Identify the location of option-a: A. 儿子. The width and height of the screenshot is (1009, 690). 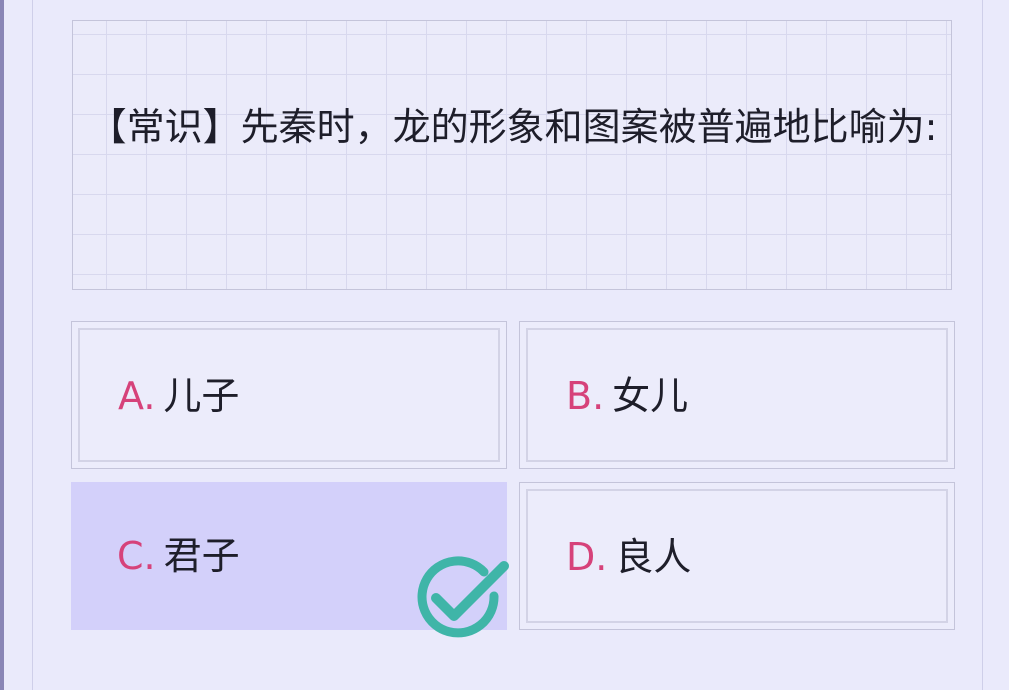
(289, 395).